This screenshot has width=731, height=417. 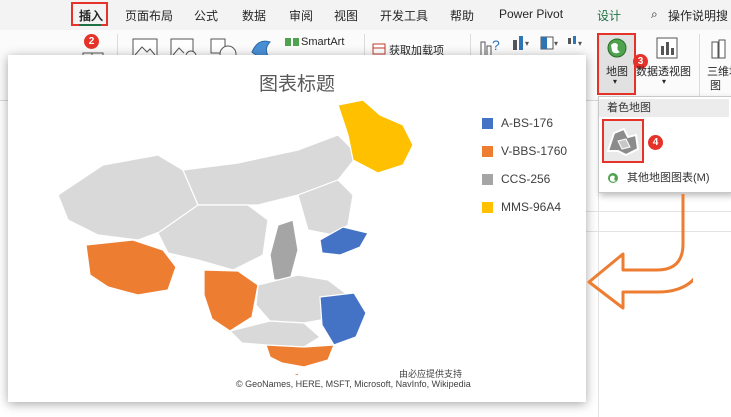 I want to click on tab-help: 帮助, so click(x=462, y=15).